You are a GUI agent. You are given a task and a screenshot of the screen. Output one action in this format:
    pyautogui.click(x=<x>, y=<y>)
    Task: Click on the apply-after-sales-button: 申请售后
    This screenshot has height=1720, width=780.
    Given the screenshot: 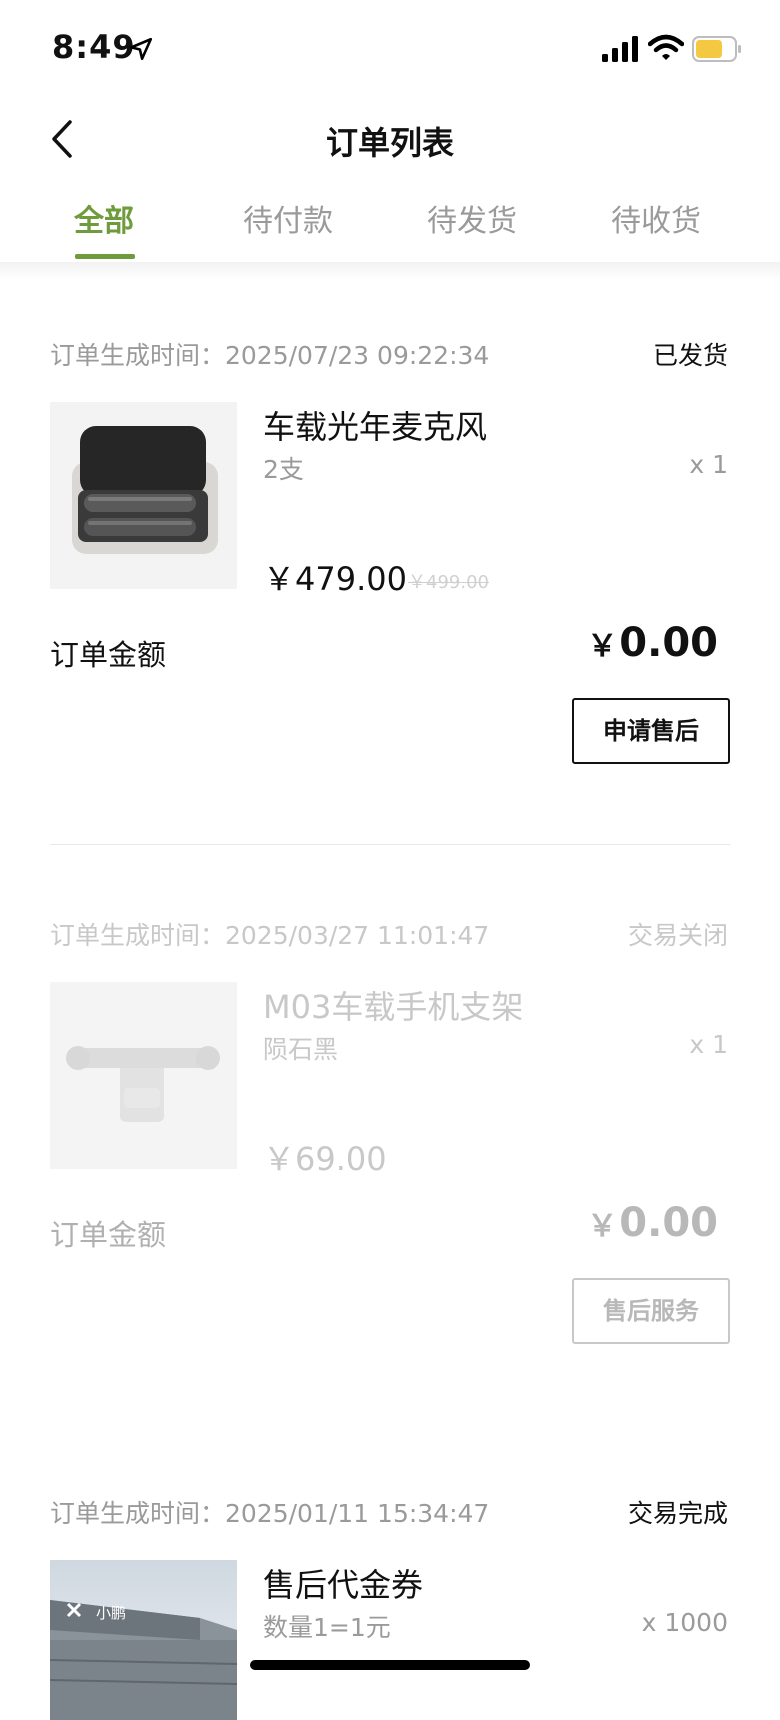 What is the action you would take?
    pyautogui.click(x=651, y=731)
    